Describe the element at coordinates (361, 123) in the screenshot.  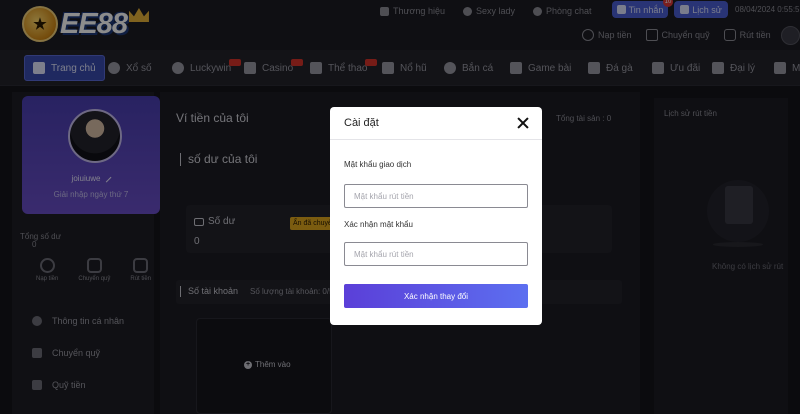
I see `modal-title: Cài đặt` at that location.